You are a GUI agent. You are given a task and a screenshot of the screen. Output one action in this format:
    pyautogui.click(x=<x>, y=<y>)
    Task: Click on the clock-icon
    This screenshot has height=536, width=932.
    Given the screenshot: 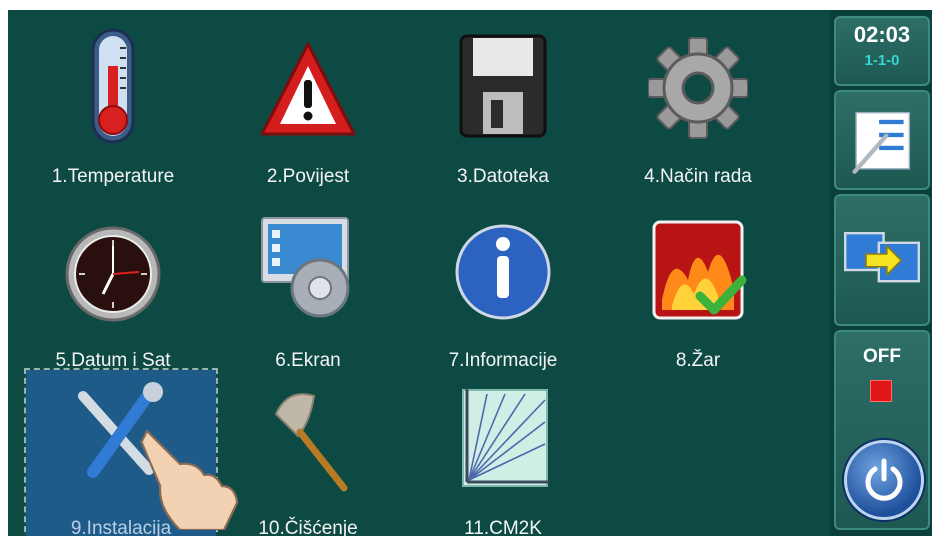 What is the action you would take?
    pyautogui.click(x=113, y=274)
    